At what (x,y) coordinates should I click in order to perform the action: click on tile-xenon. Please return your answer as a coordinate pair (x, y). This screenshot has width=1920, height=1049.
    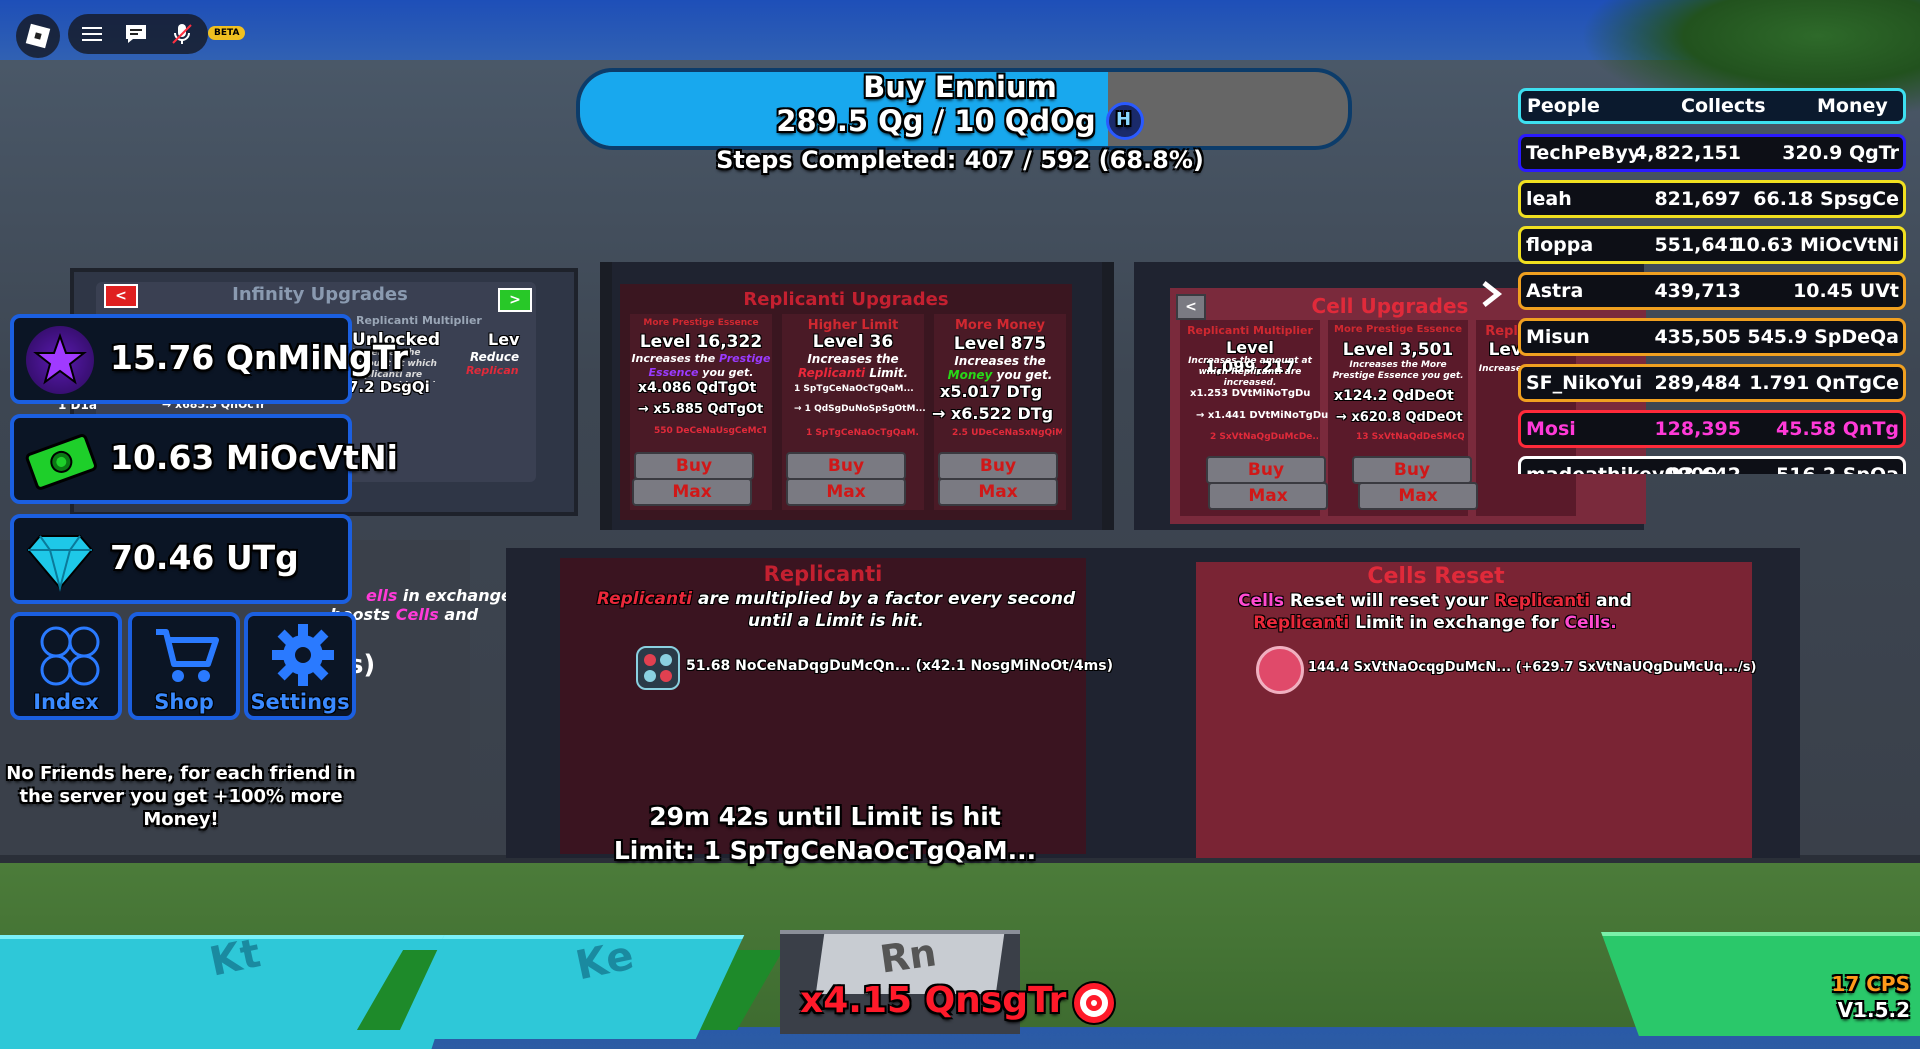
    Looking at the image, I should click on (570, 987).